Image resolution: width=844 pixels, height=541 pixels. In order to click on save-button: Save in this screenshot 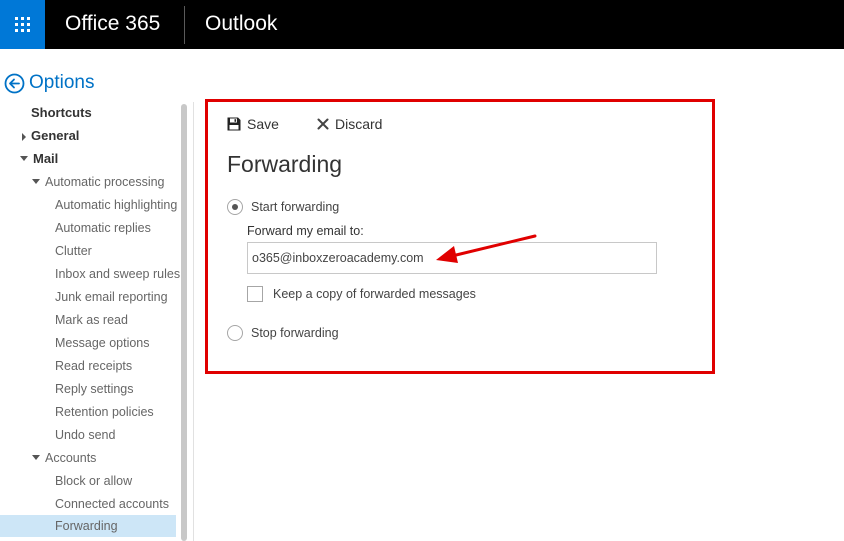, I will do `click(253, 124)`.